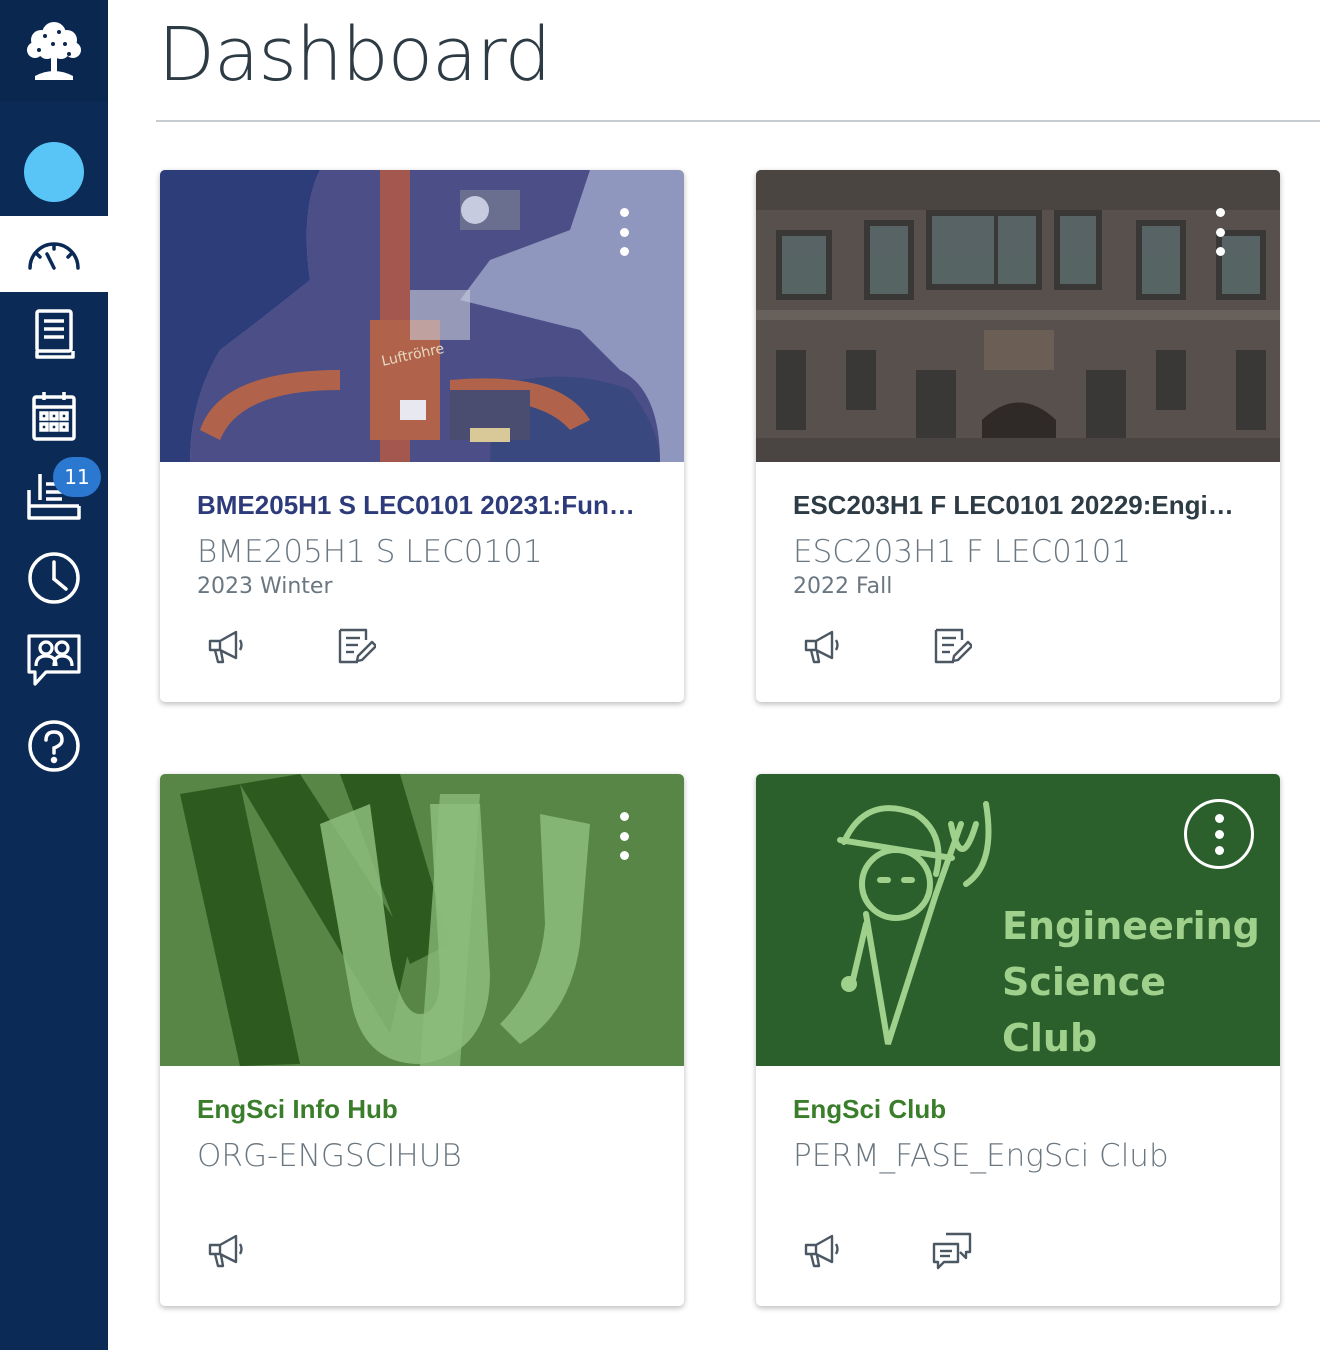 Image resolution: width=1320 pixels, height=1350 pixels. I want to click on calendar-icon, so click(54, 416).